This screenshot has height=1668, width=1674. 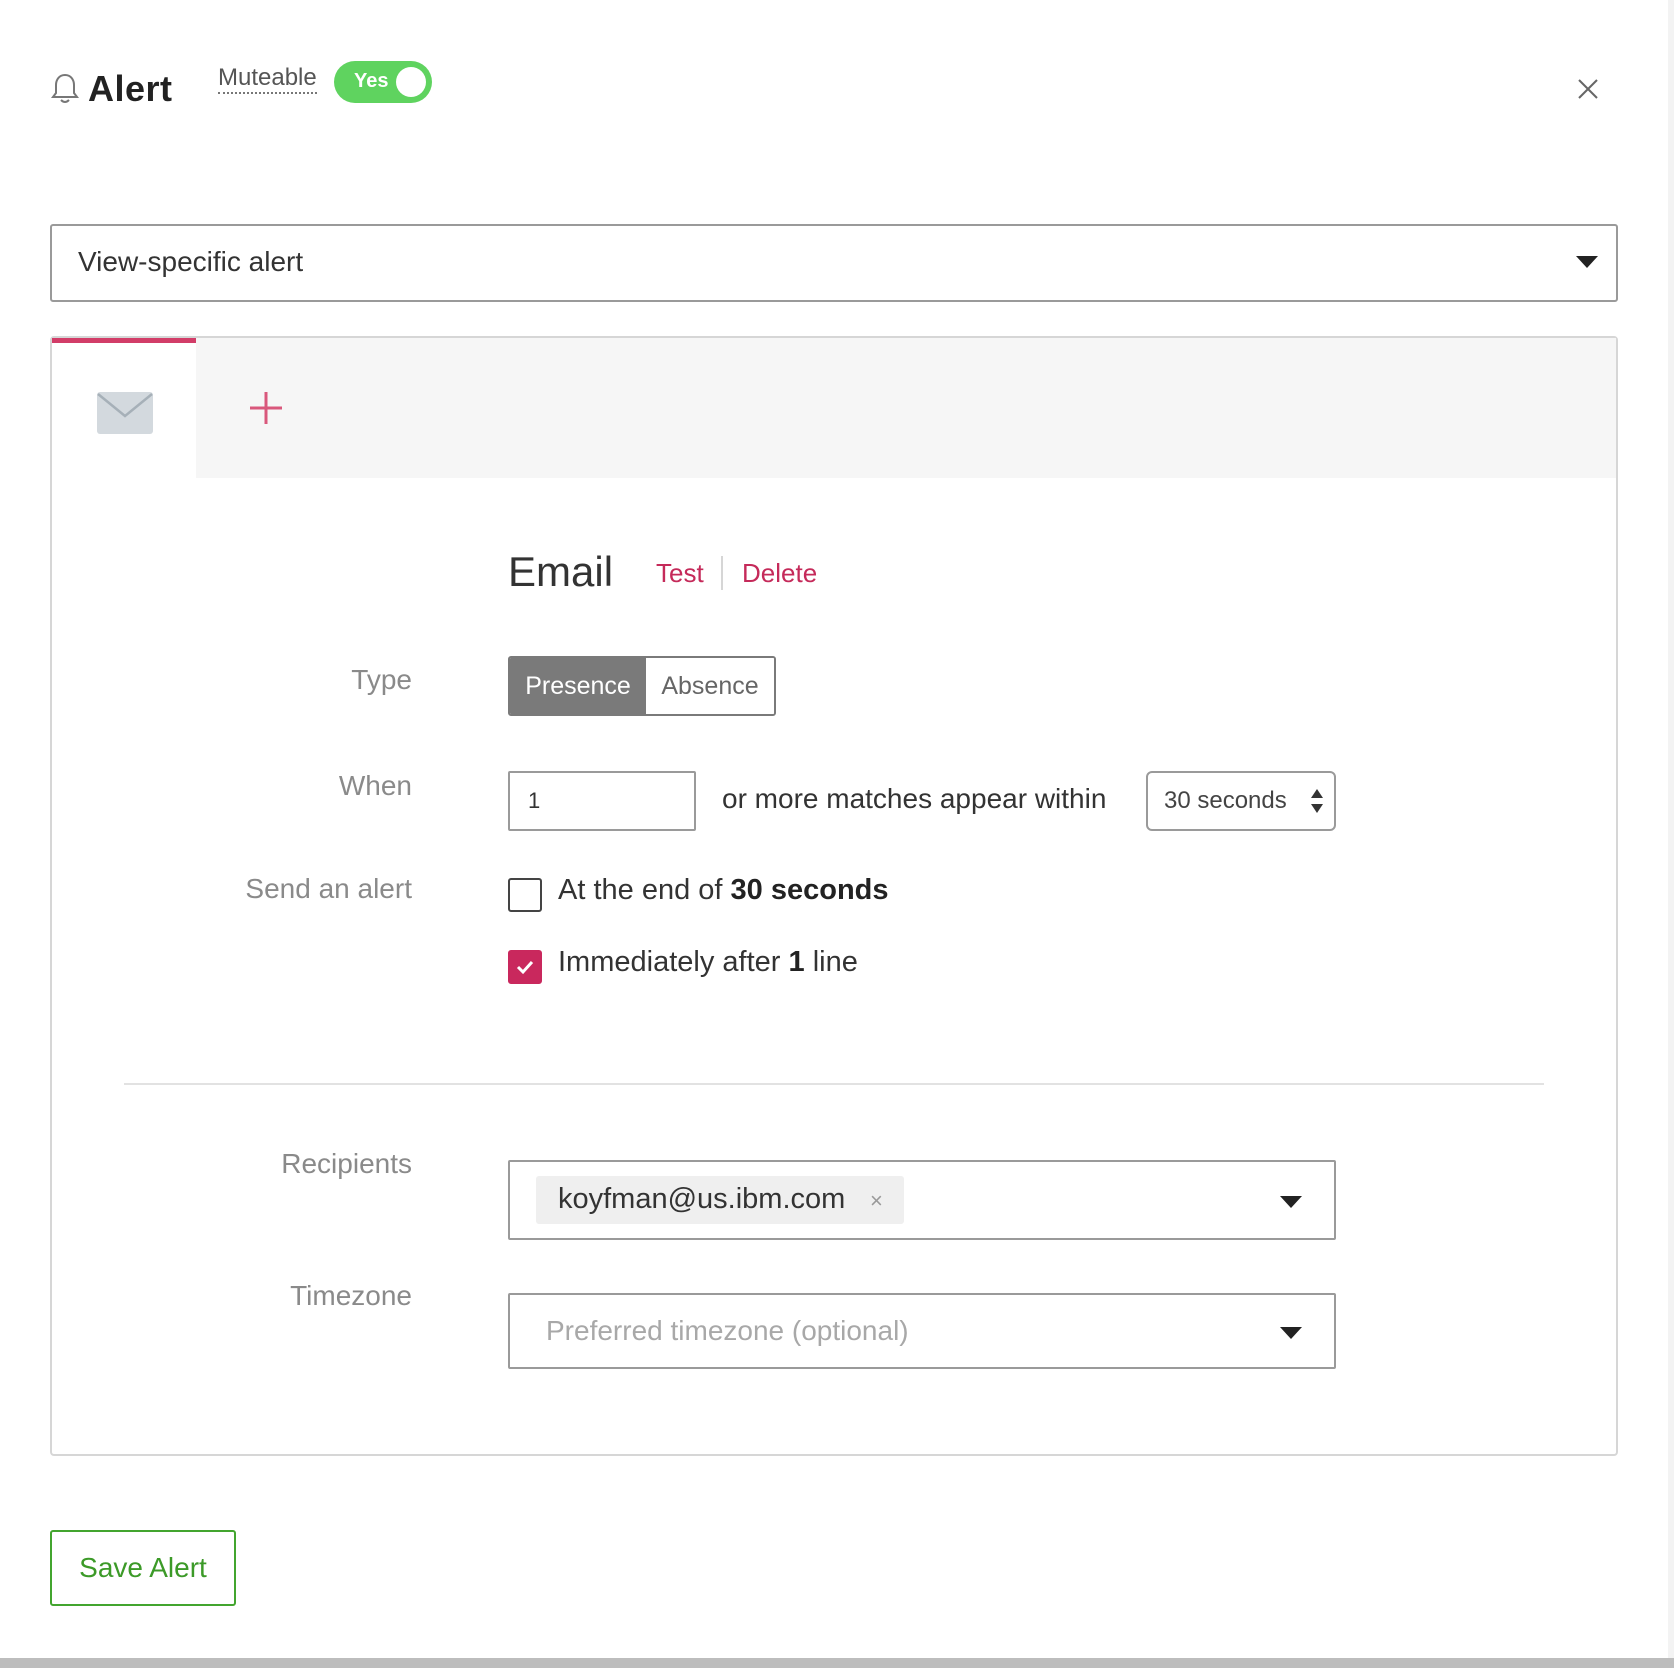 What do you see at coordinates (922, 1200) in the screenshot?
I see `recipients-select: koyfman@us.ibm.com ×` at bounding box center [922, 1200].